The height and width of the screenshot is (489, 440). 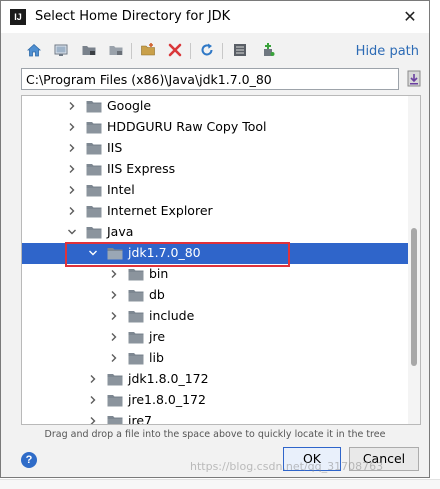 I want to click on file-chooser-toolbar: Hide path, so click(x=215, y=51).